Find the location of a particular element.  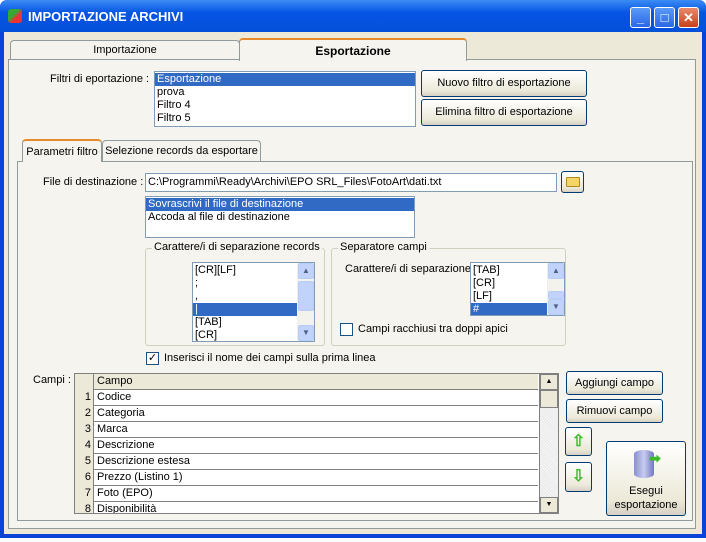

close-button: ✕ is located at coordinates (688, 17).